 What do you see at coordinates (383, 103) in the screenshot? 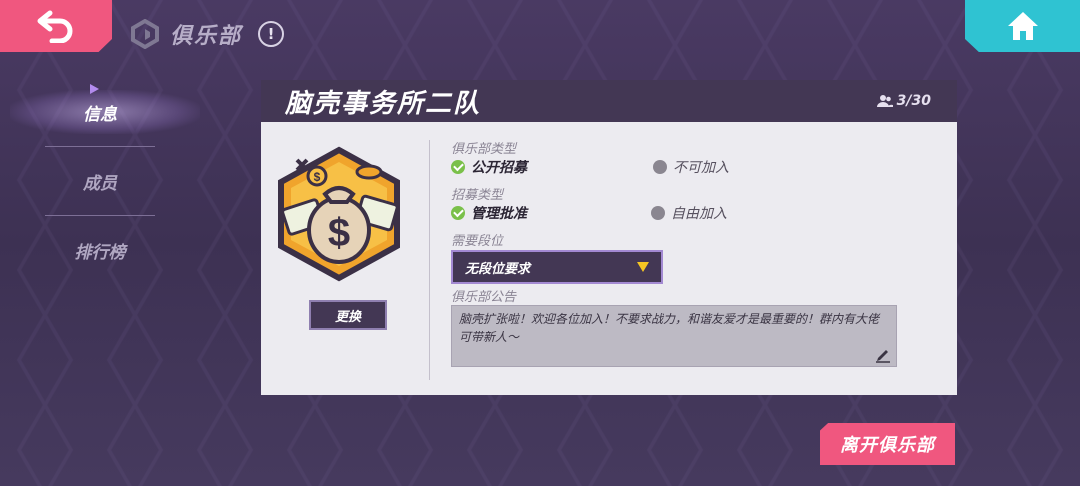
I see `club-name: 脑壳事务所二队` at bounding box center [383, 103].